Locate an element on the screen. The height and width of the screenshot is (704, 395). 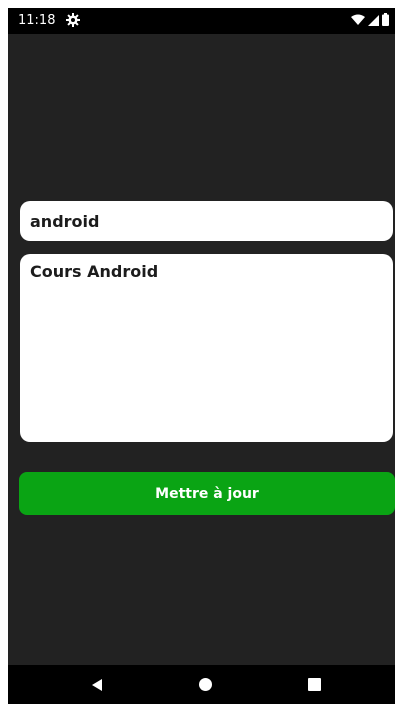
battery-icon is located at coordinates (385, 20).